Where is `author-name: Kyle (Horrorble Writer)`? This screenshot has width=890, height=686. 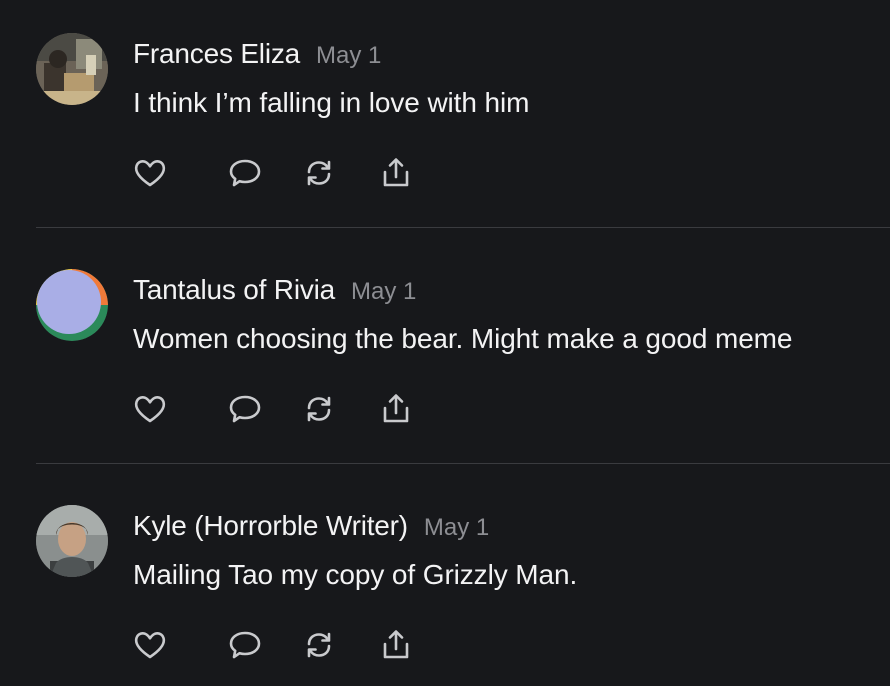 author-name: Kyle (Horrorble Writer) is located at coordinates (270, 525).